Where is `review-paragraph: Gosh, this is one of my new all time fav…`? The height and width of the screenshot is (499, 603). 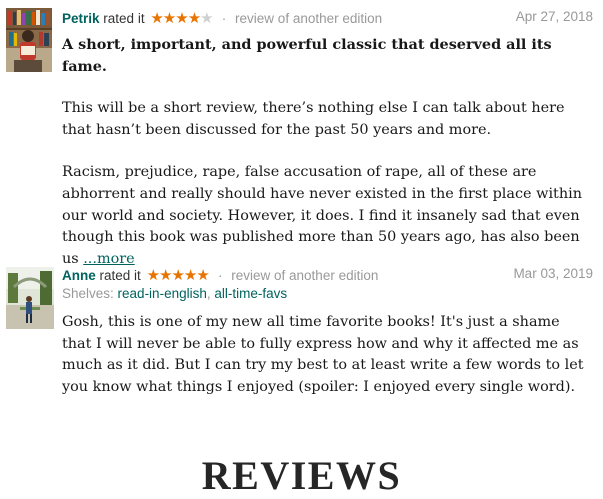 review-paragraph: Gosh, this is one of my new all time fav… is located at coordinates (323, 354).